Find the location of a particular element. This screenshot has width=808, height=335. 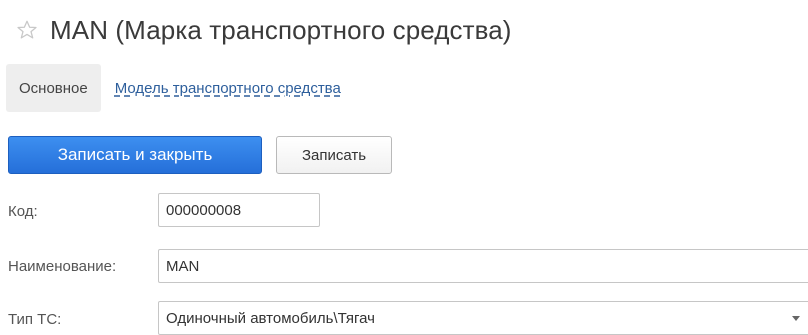

save-and-close-button: Записать и закрыть is located at coordinates (135, 155).